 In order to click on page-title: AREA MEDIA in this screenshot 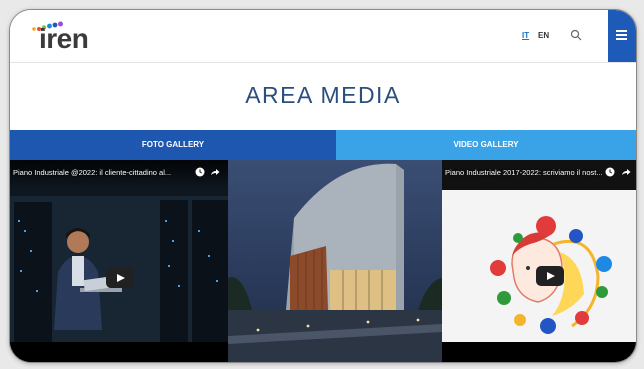, I will do `click(323, 95)`.